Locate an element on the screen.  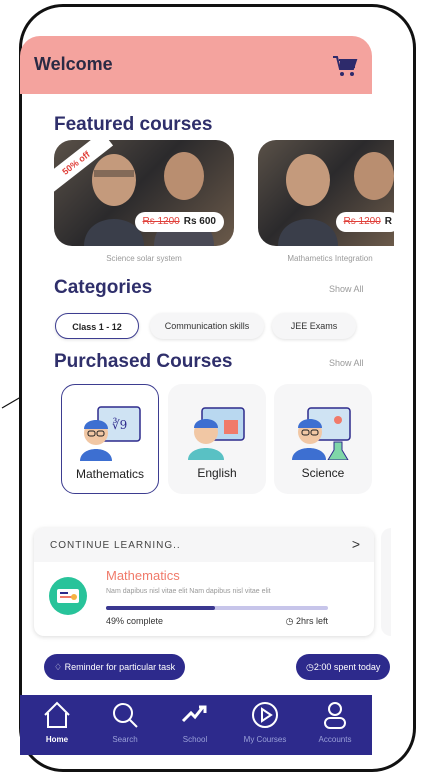
nav-my-courses-label: My Courses is located at coordinates (265, 739).